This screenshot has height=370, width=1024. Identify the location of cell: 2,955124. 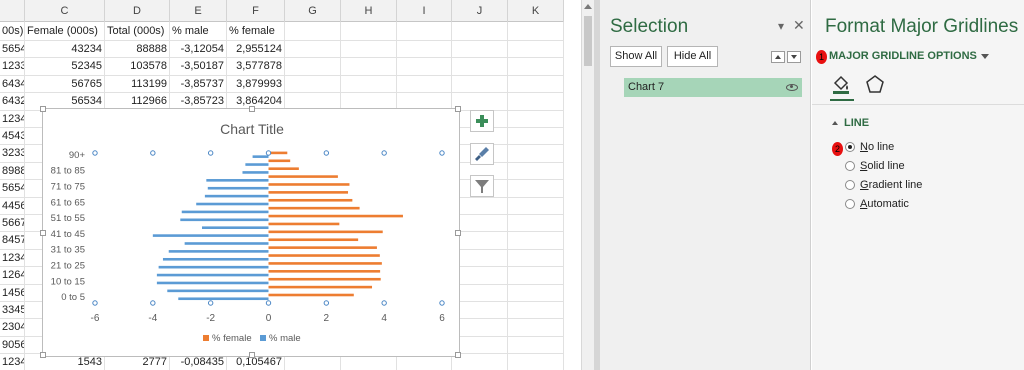
(256, 50).